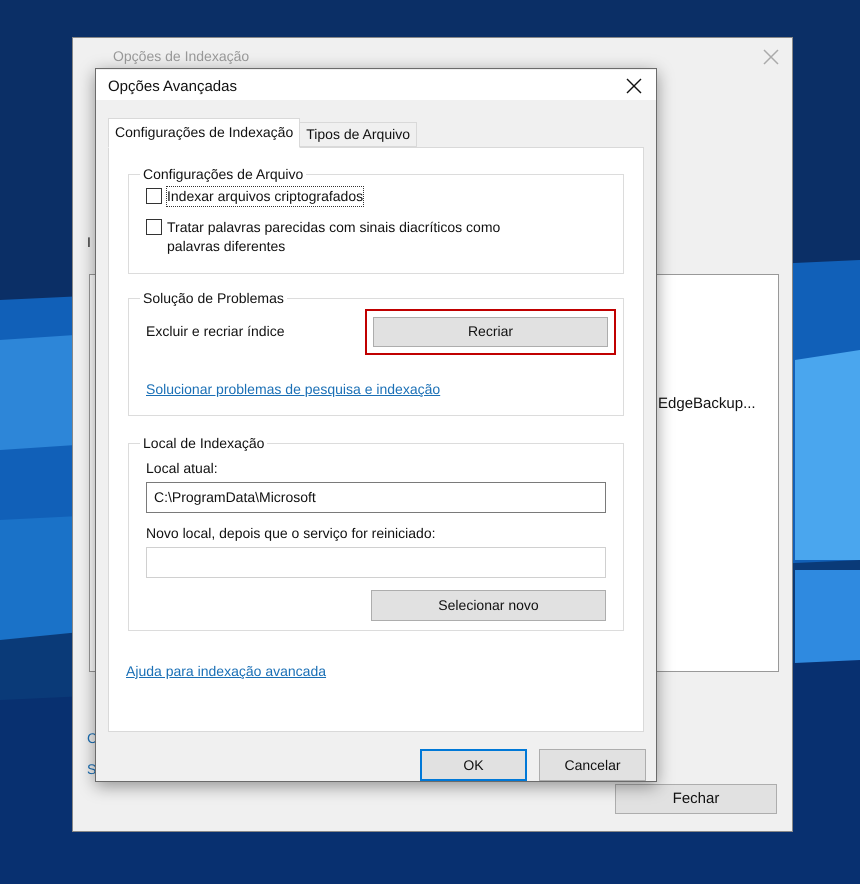 The width and height of the screenshot is (860, 884). What do you see at coordinates (634, 86) in the screenshot?
I see `close-icon` at bounding box center [634, 86].